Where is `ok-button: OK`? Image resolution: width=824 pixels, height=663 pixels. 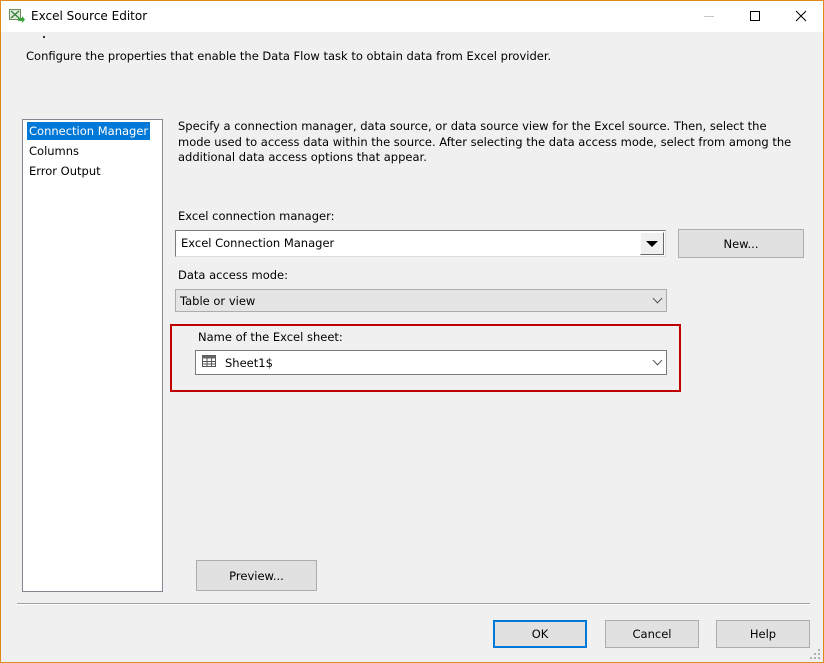
ok-button: OK is located at coordinates (540, 634).